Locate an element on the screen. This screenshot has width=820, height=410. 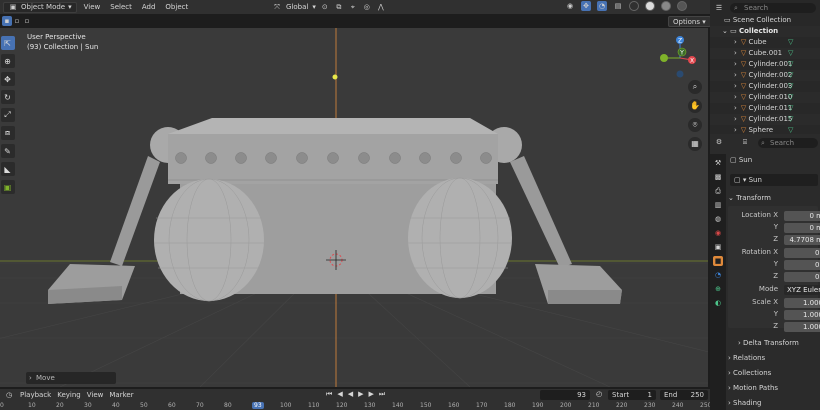
menu-add: Add is located at coordinates (149, 7).